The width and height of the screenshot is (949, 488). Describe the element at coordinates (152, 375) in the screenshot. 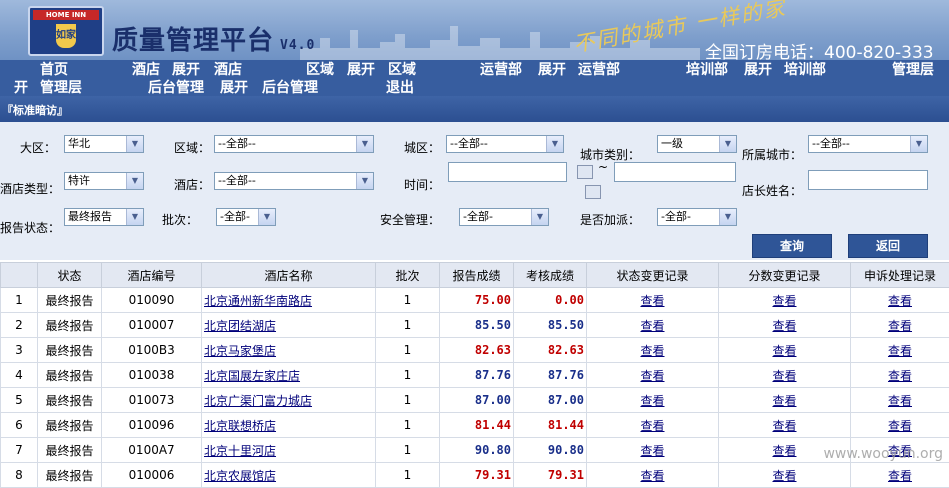

I see `row-hotel-code: 010038` at that location.